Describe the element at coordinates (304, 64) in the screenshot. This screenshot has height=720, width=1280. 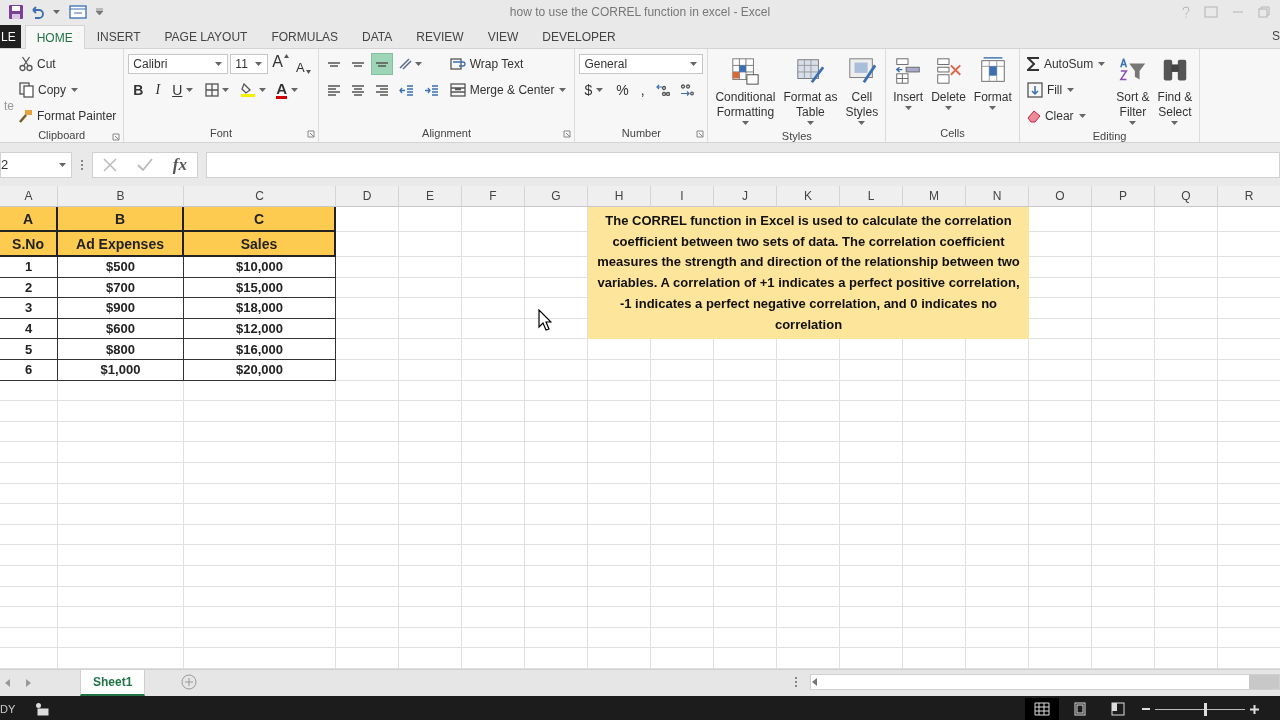
I see `shrink-font-button: A` at that location.